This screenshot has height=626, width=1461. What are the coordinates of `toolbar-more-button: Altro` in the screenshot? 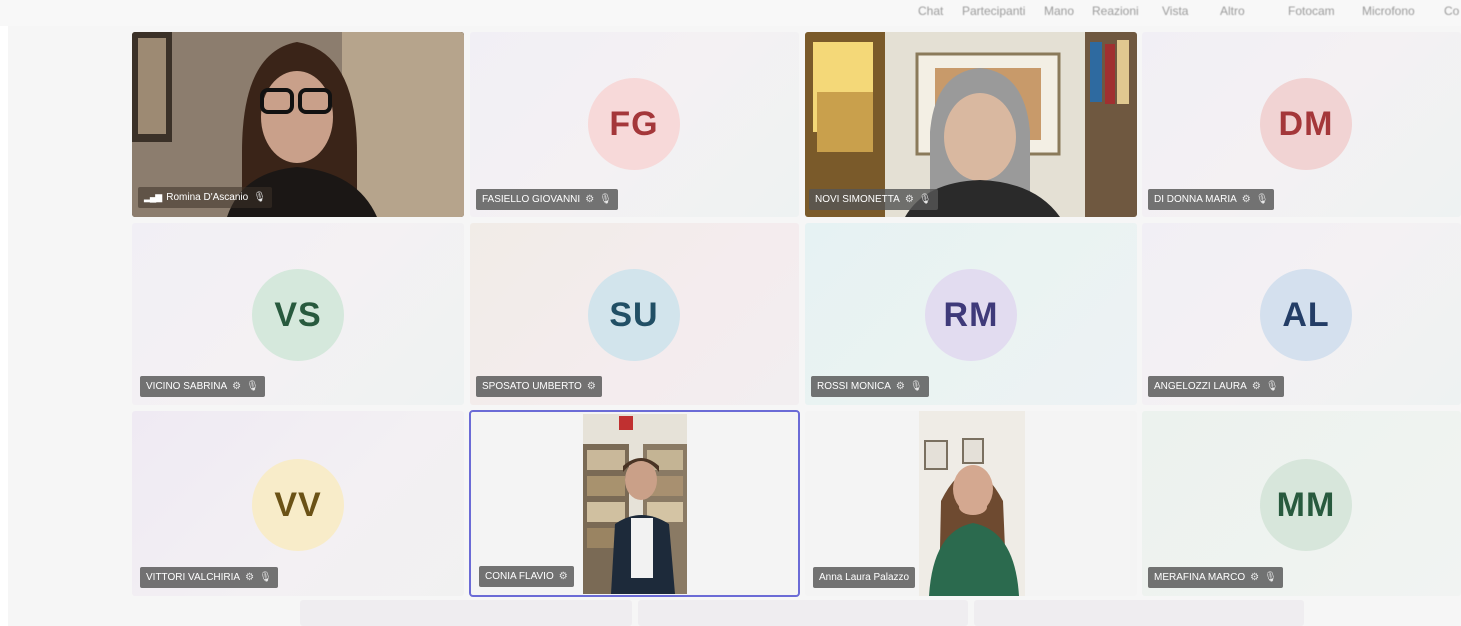 It's located at (1232, 11).